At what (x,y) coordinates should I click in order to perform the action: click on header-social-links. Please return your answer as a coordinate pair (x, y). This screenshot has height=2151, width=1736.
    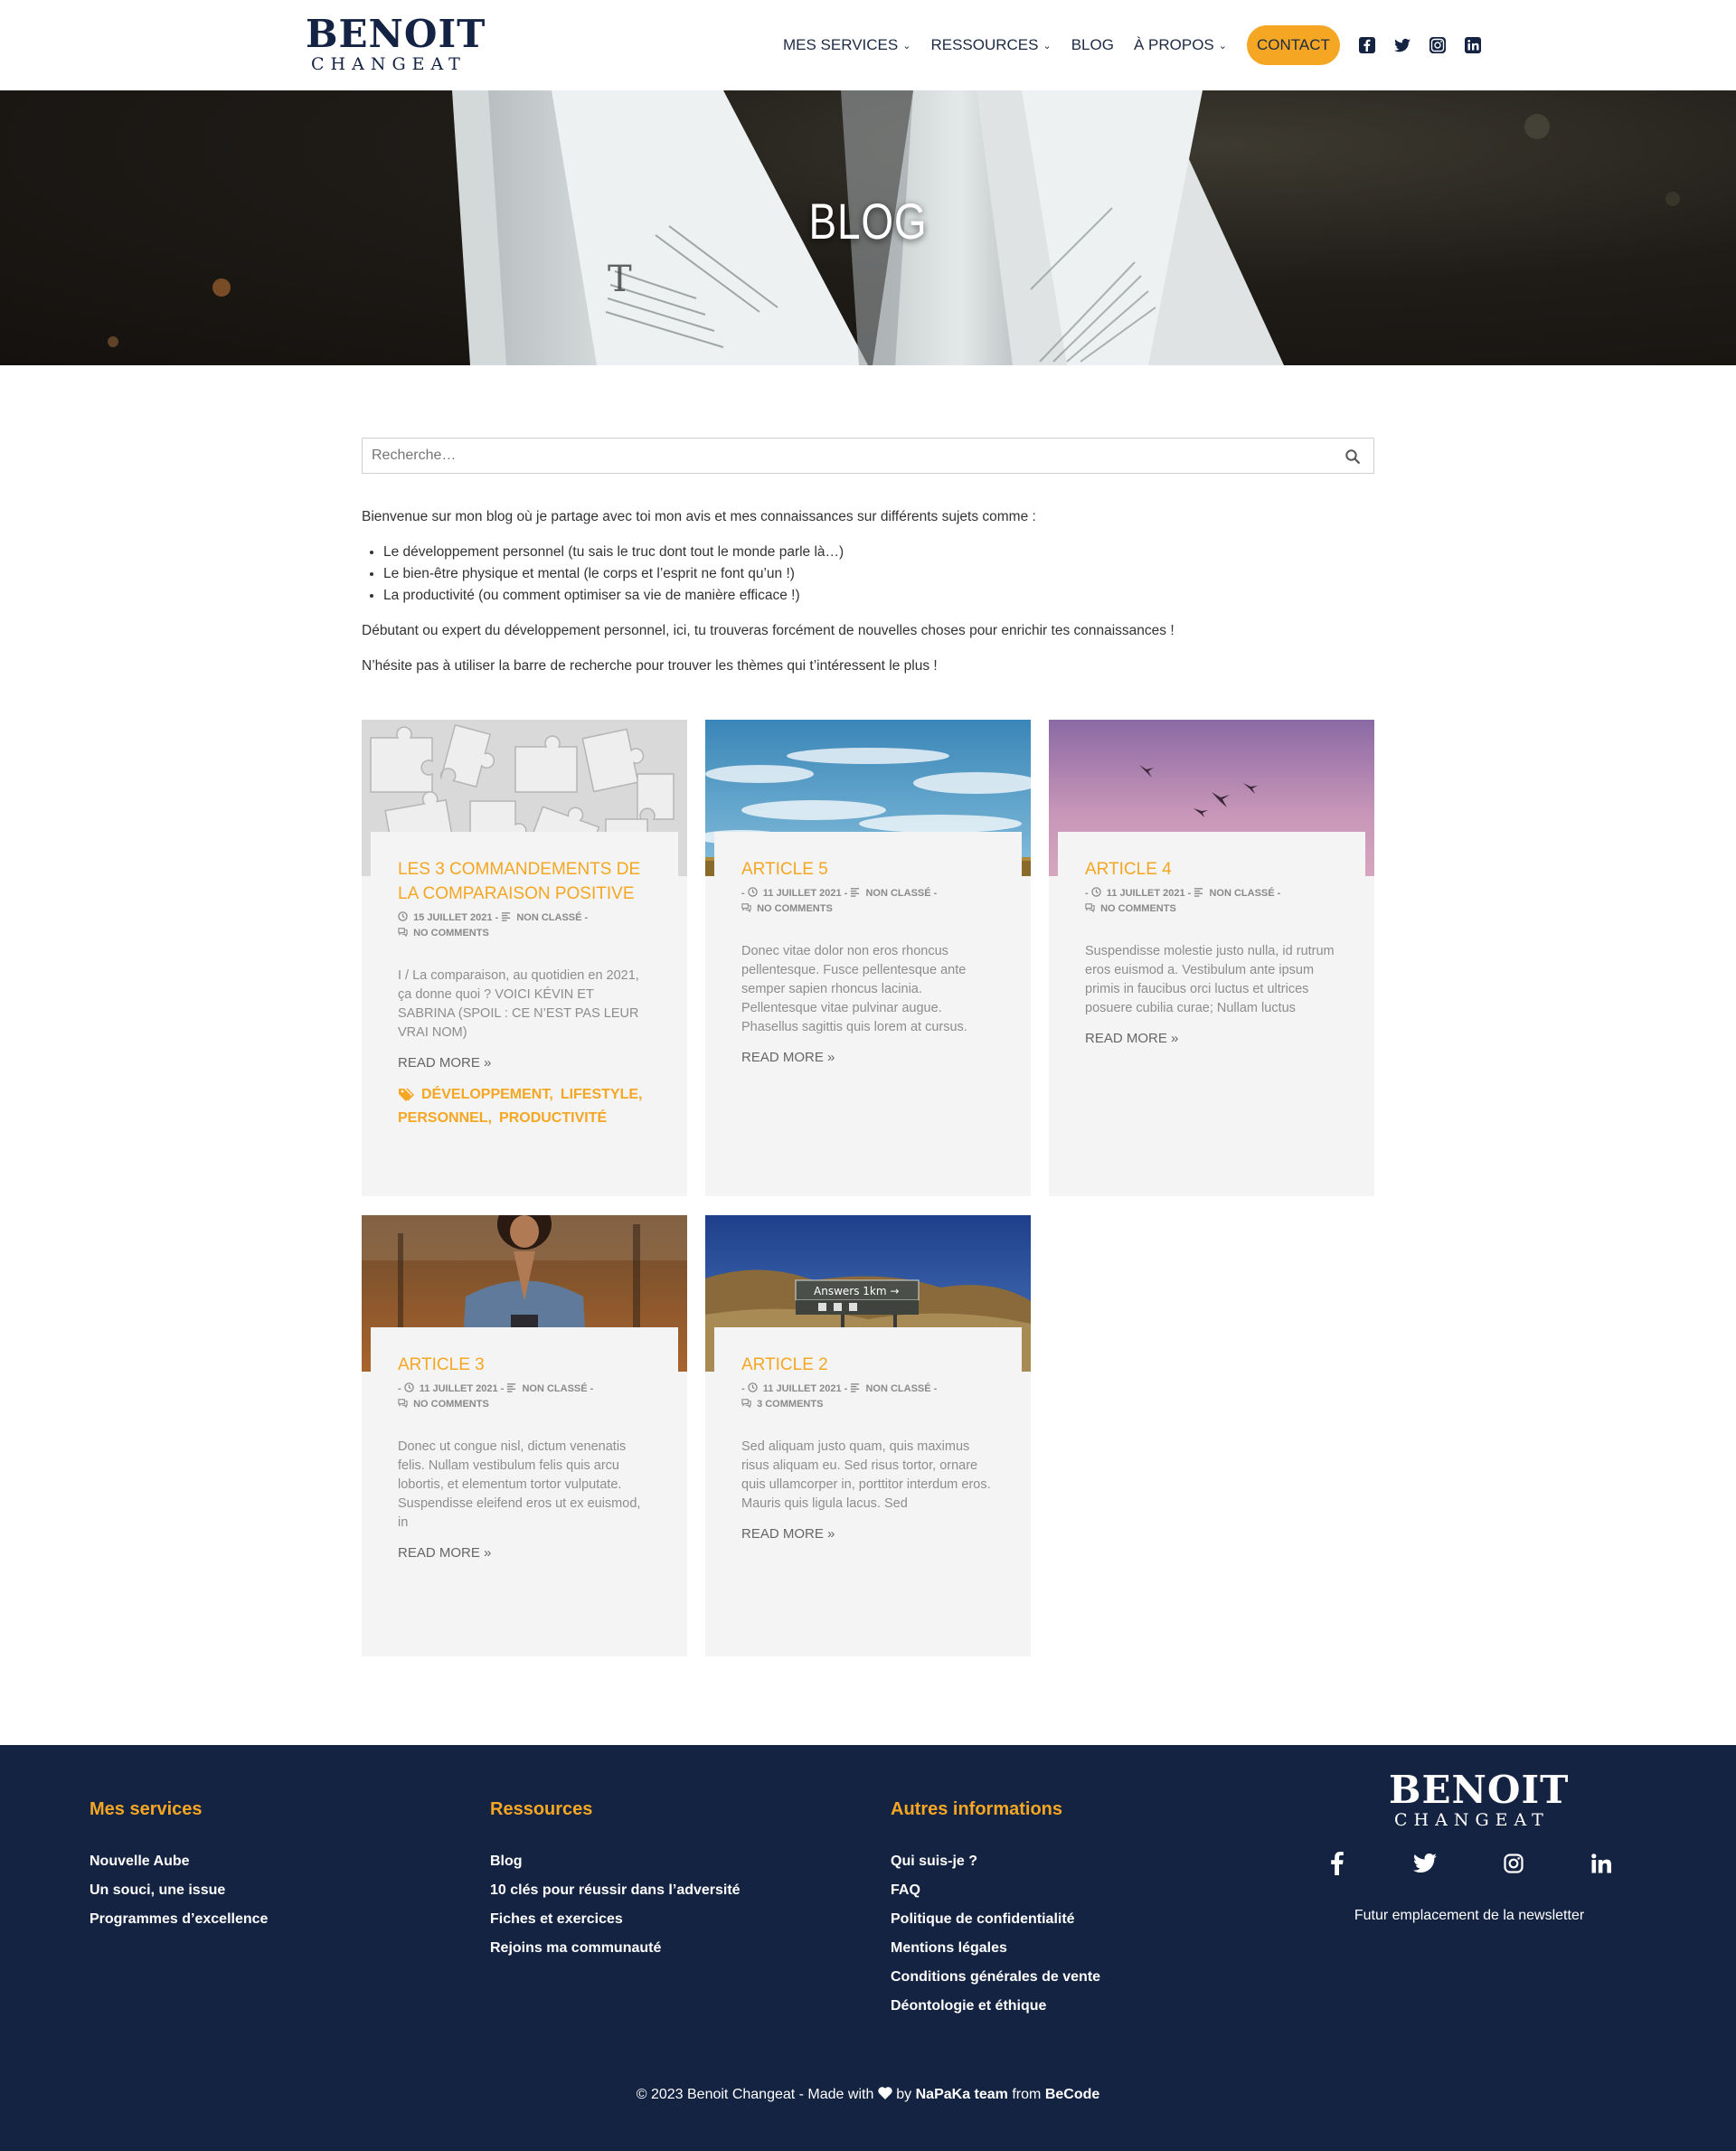
    Looking at the image, I should click on (1420, 45).